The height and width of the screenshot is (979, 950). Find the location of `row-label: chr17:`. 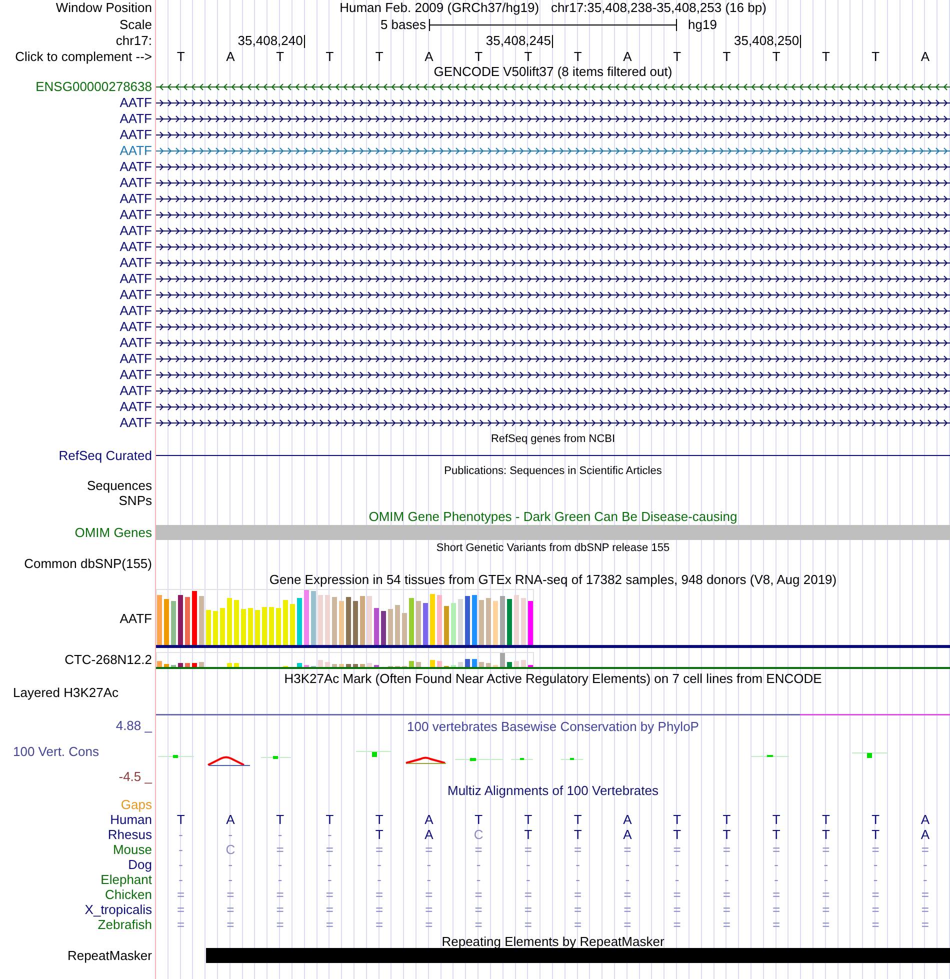

row-label: chr17: is located at coordinates (134, 41).